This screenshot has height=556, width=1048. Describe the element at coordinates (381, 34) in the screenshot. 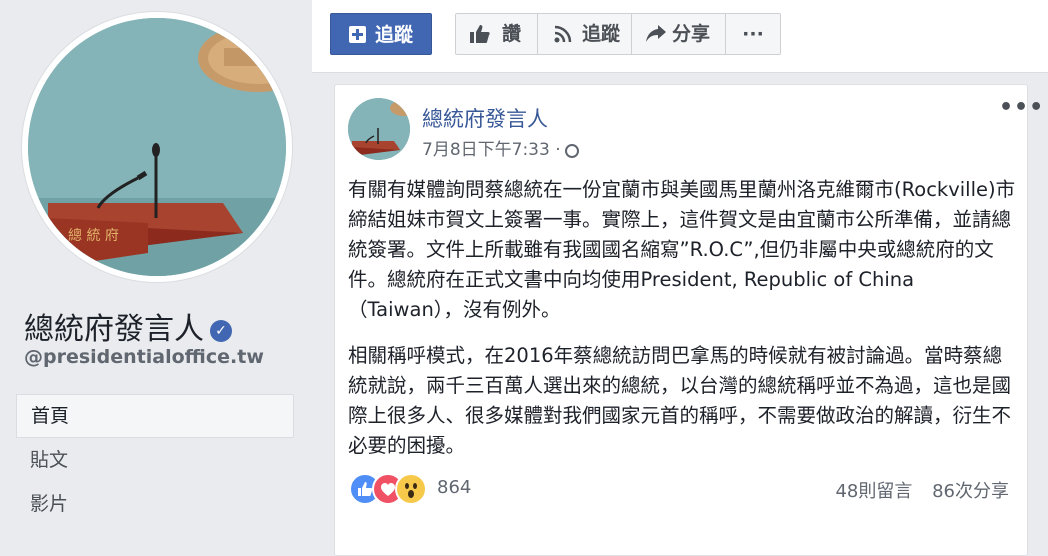

I see `follow-page-button: 追蹤` at that location.